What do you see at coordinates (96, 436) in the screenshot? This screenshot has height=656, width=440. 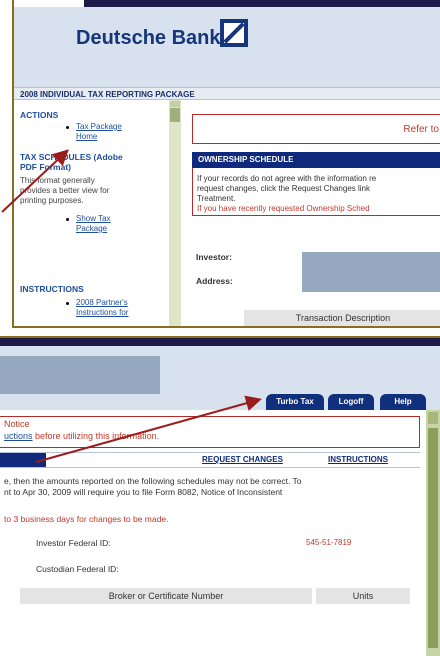 I see `notice-rest: before utilizing this information.` at bounding box center [96, 436].